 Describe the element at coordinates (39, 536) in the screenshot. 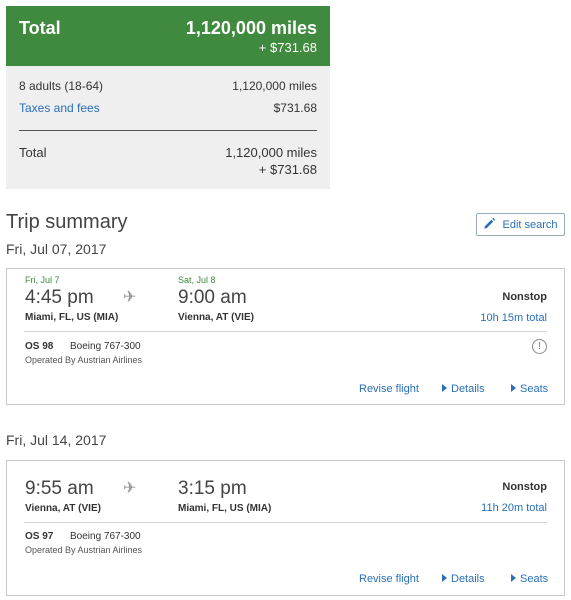

I see `flight-number: OS 97` at that location.